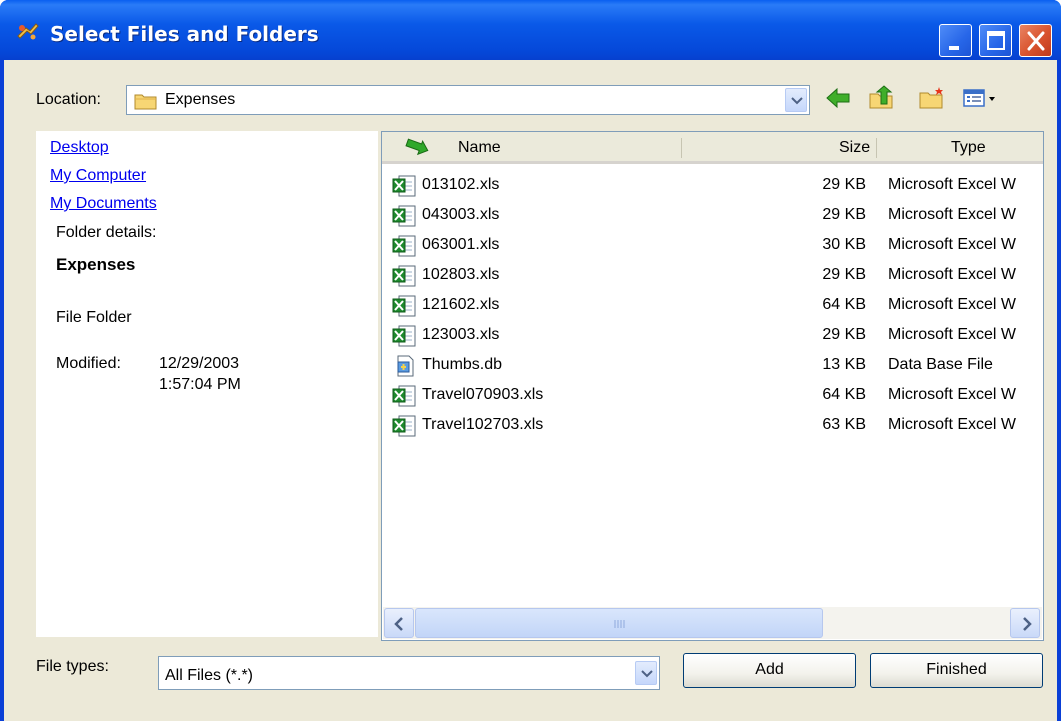 This screenshot has height=721, width=1061. Describe the element at coordinates (854, 148) in the screenshot. I see `column-size: Size` at that location.